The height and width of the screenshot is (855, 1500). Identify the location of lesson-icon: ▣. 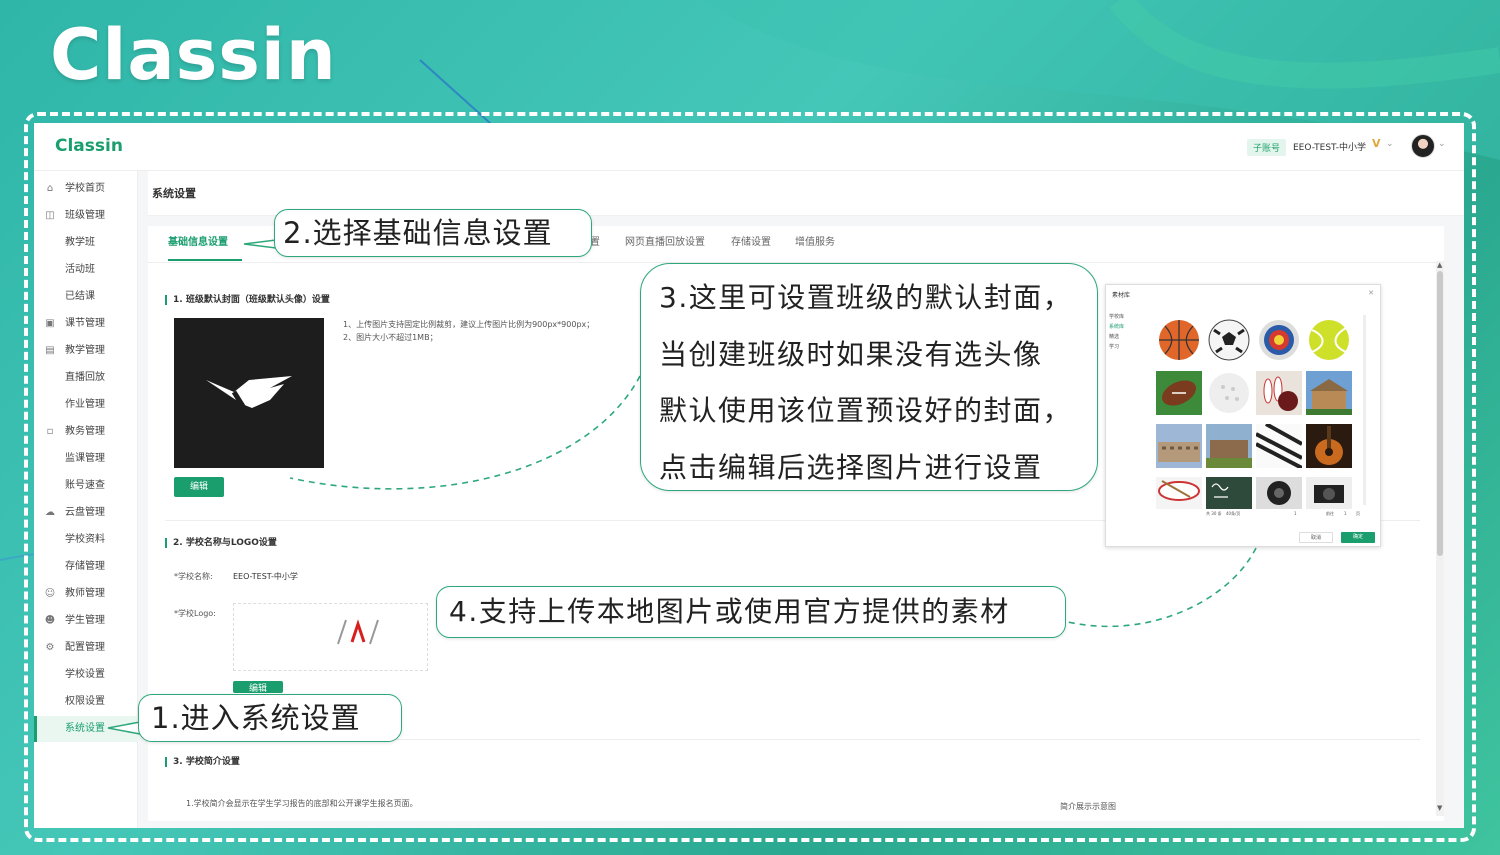
(50, 323).